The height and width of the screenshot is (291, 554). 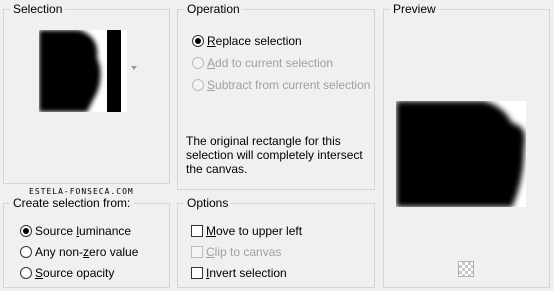 I want to click on create-selection-group-title: Create selection from:, so click(x=72, y=203).